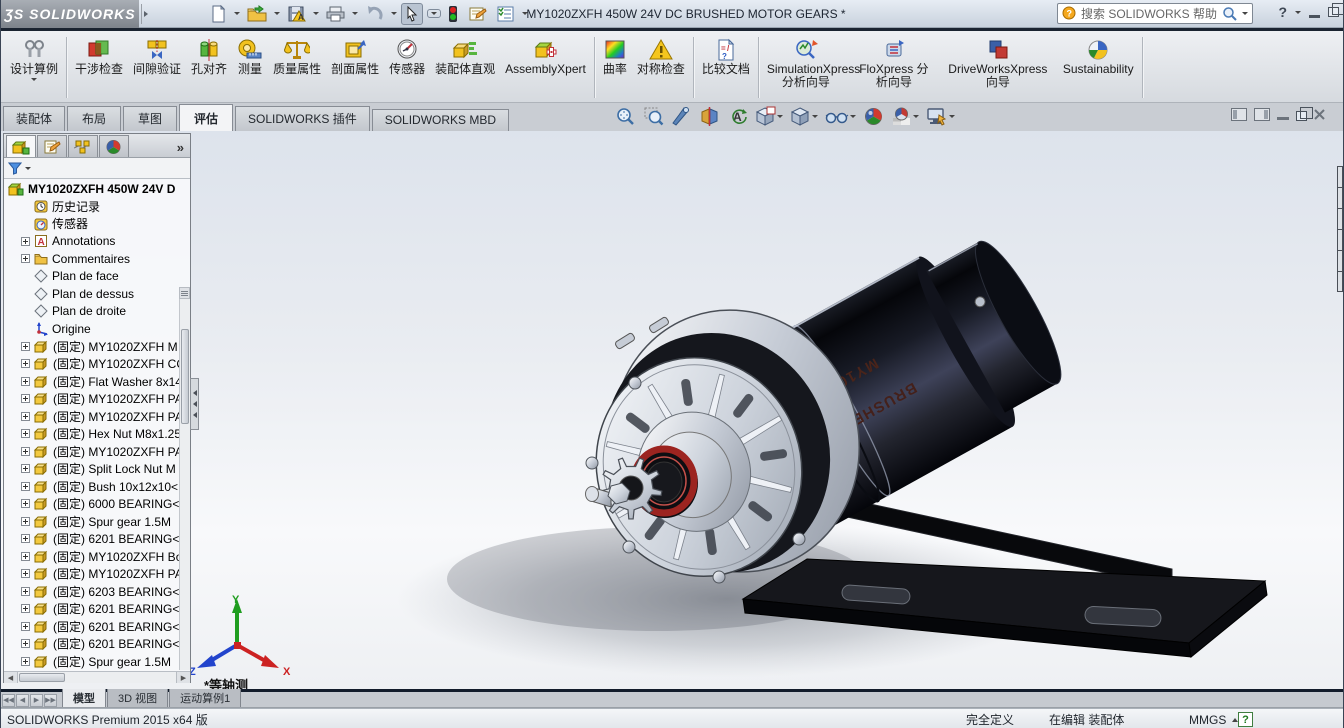 The height and width of the screenshot is (728, 1344). I want to click on tree-sensors-row: 传感器, so click(97, 224).